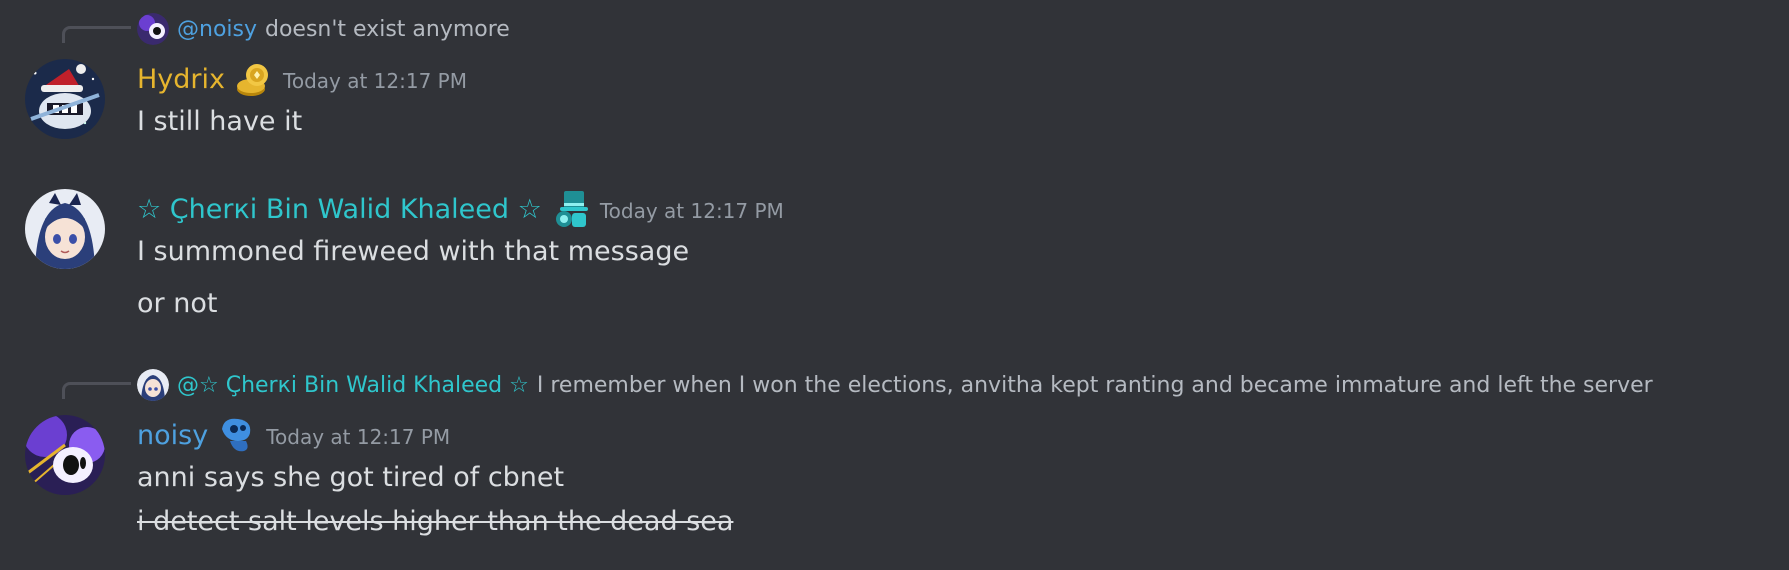 Image resolution: width=1789 pixels, height=570 pixels. Describe the element at coordinates (65, 455) in the screenshot. I see `avatar-noisy` at that location.